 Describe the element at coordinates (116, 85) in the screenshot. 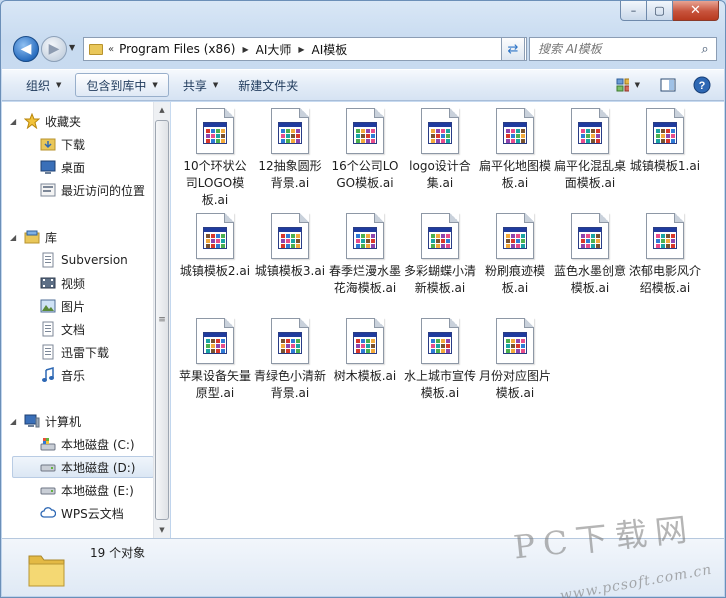

I see `include-in-library-label: 包含到库中` at that location.